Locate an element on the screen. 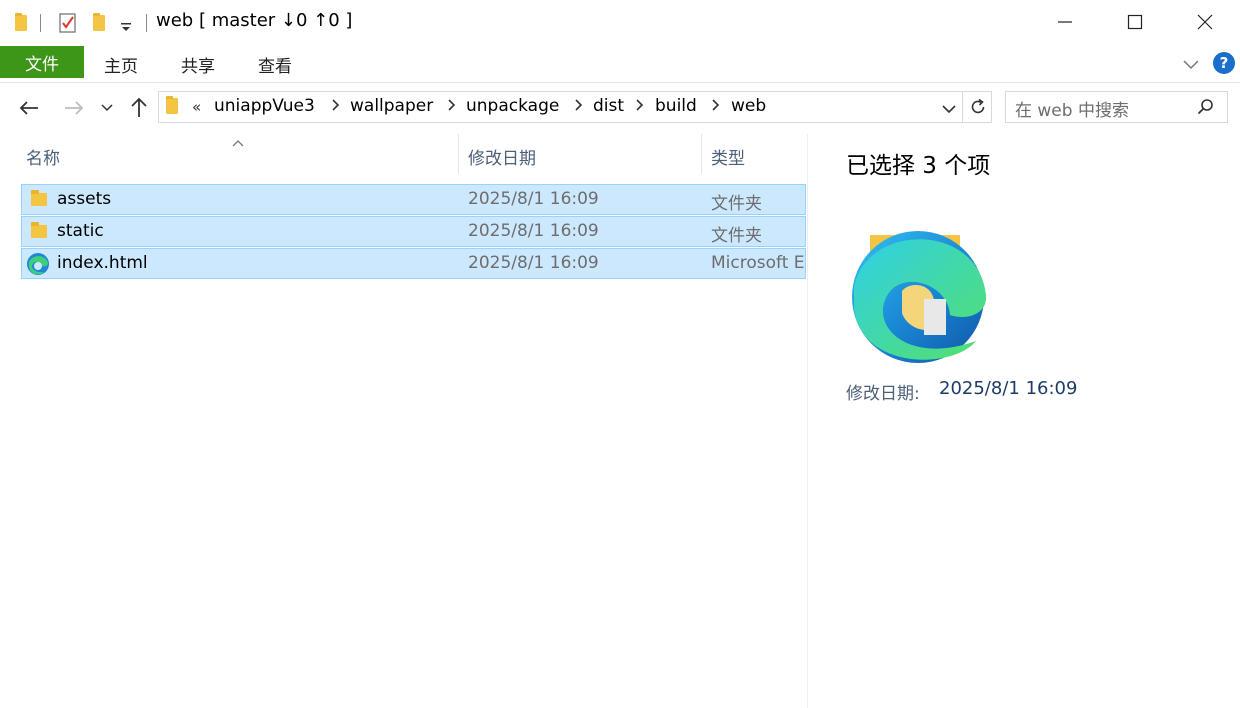 The width and height of the screenshot is (1240, 708). breadcrumb-unpackage: unpackage is located at coordinates (512, 106).